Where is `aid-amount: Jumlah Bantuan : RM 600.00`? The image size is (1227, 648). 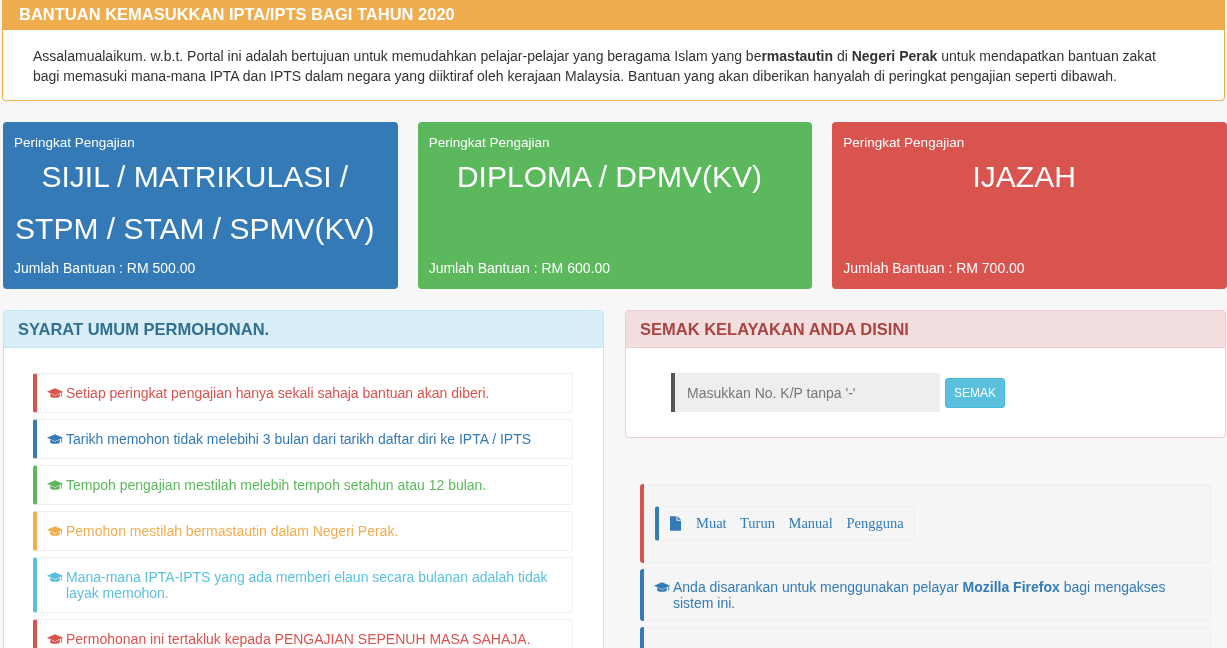 aid-amount: Jumlah Bantuan : RM 600.00 is located at coordinates (519, 268).